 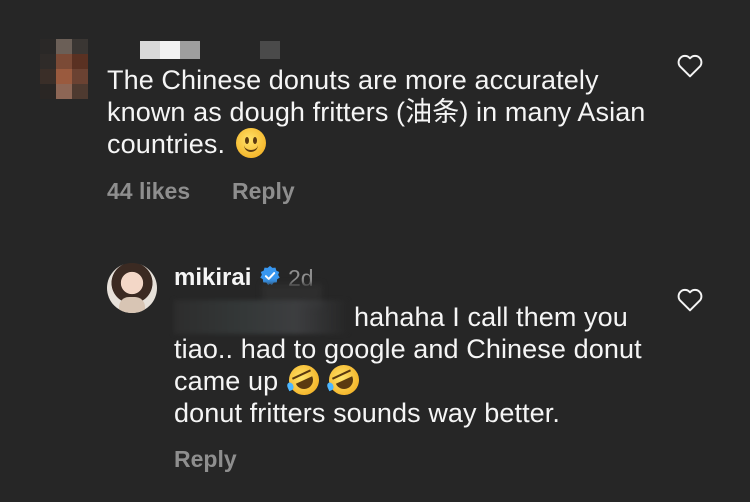 What do you see at coordinates (210, 50) in the screenshot?
I see `censored-username` at bounding box center [210, 50].